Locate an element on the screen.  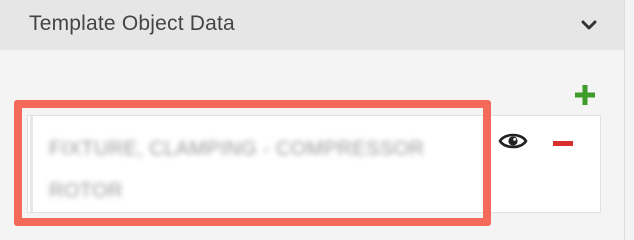
chevron-down-icon is located at coordinates (589, 25).